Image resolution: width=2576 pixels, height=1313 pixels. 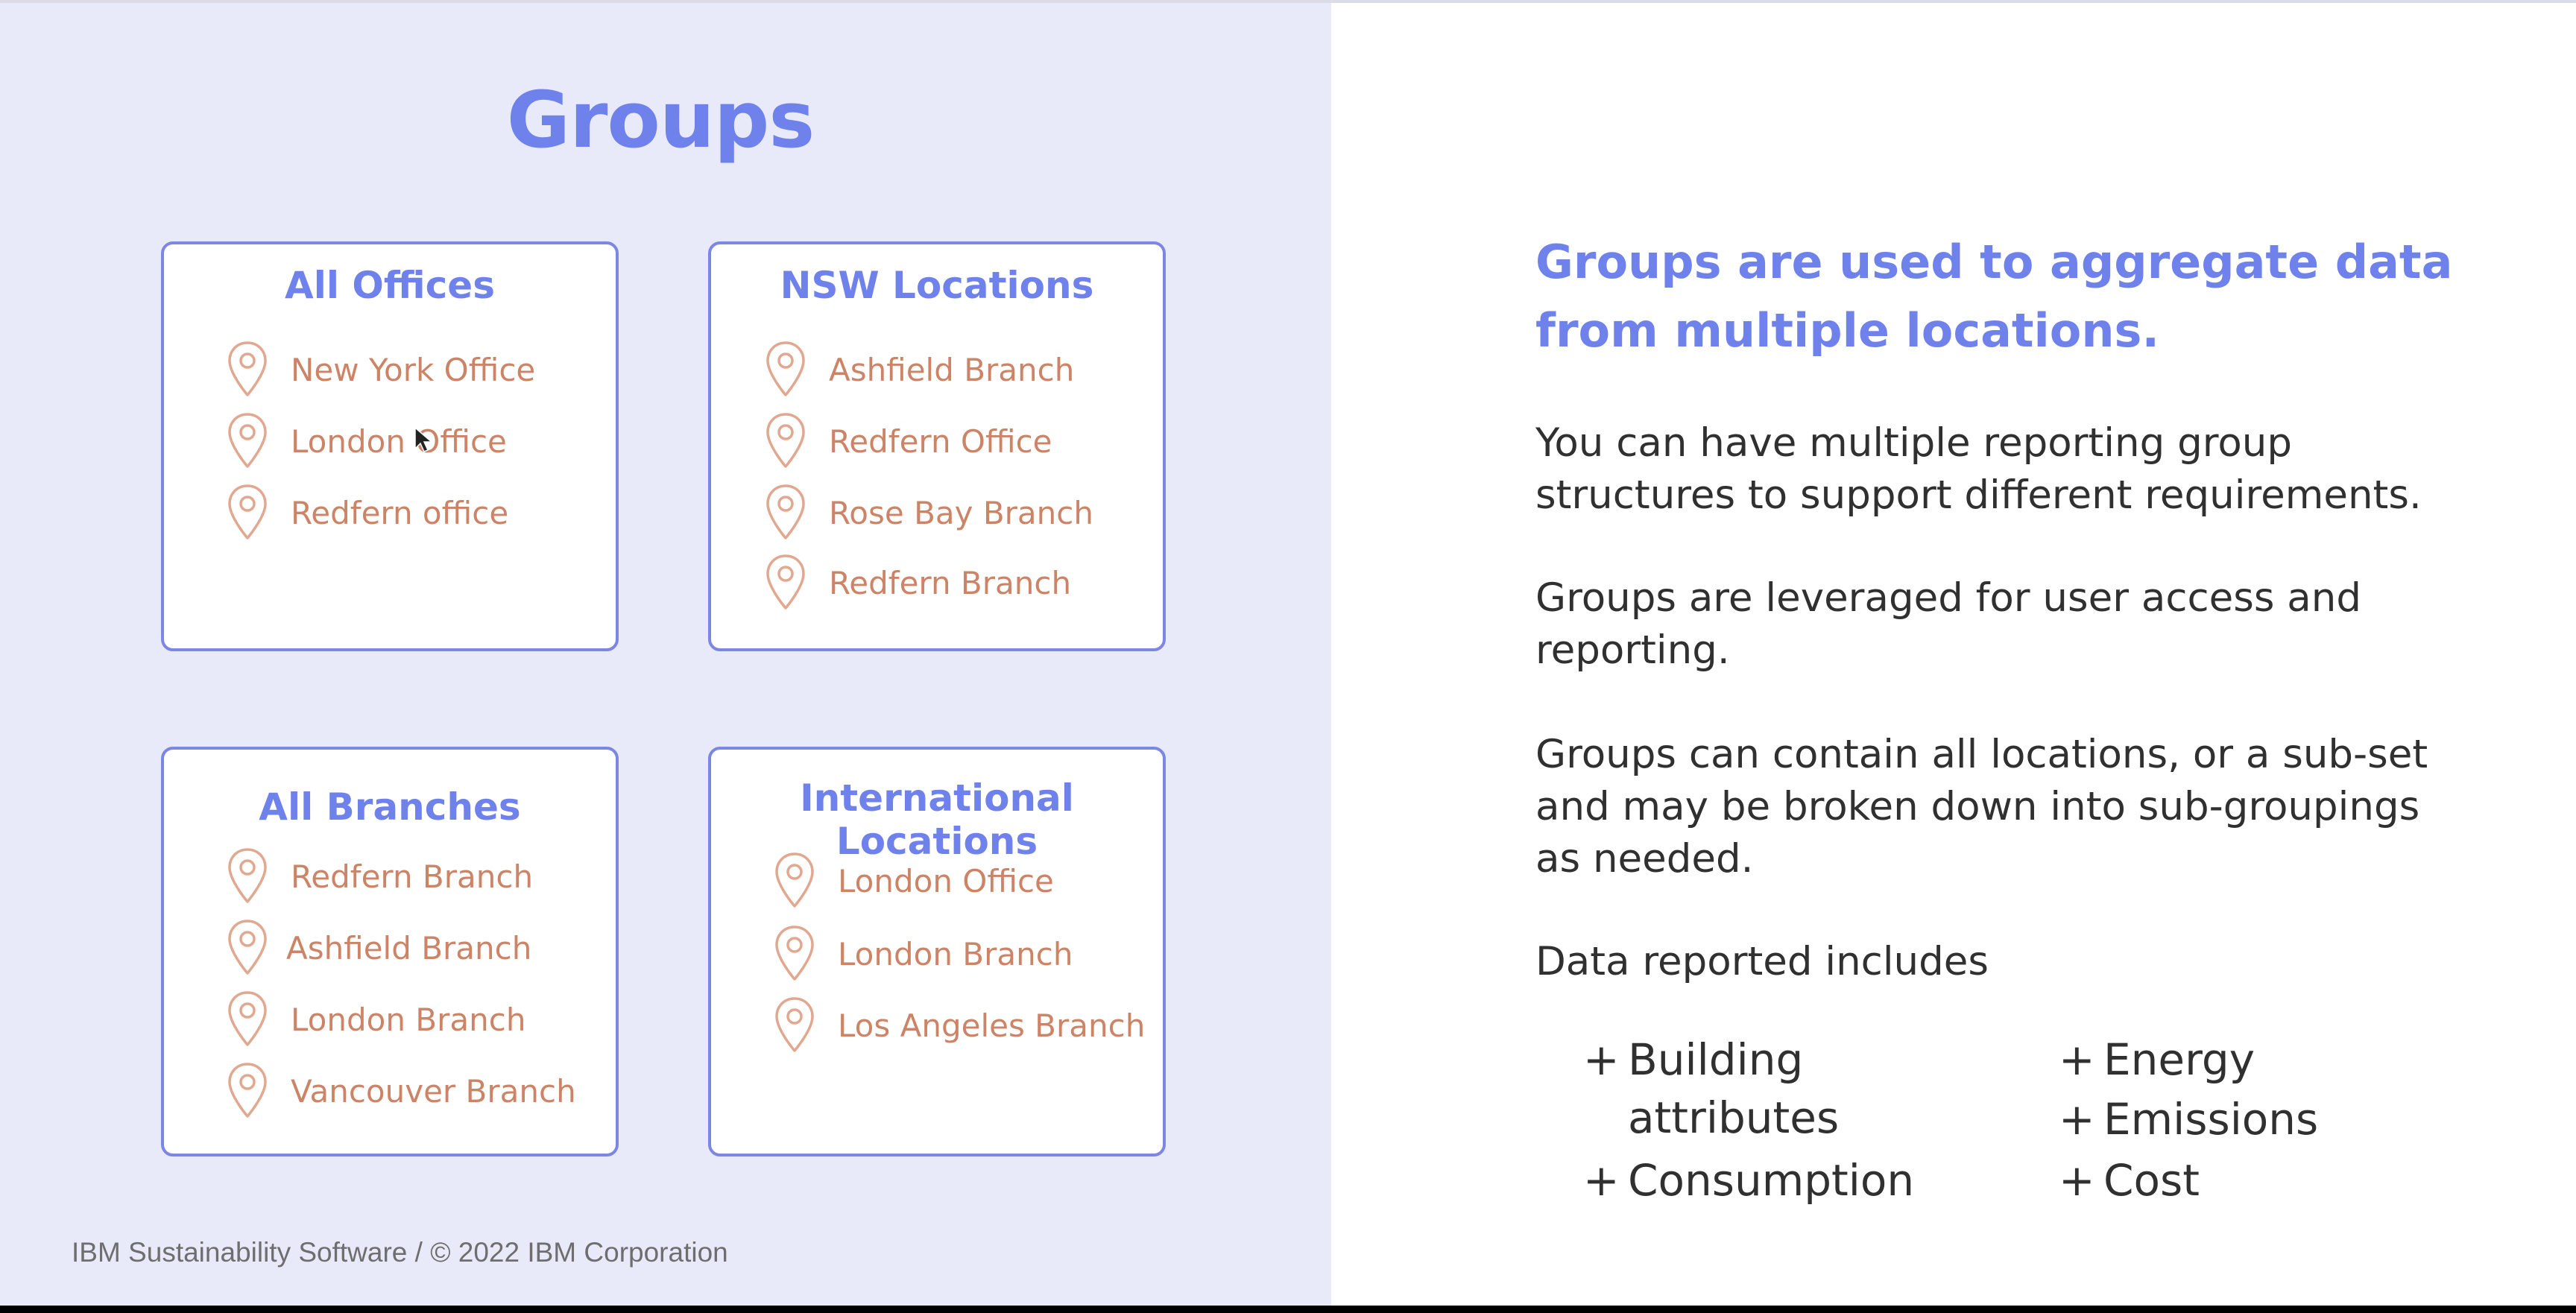 What do you see at coordinates (1288, 1309) in the screenshot?
I see `bottom-bar` at bounding box center [1288, 1309].